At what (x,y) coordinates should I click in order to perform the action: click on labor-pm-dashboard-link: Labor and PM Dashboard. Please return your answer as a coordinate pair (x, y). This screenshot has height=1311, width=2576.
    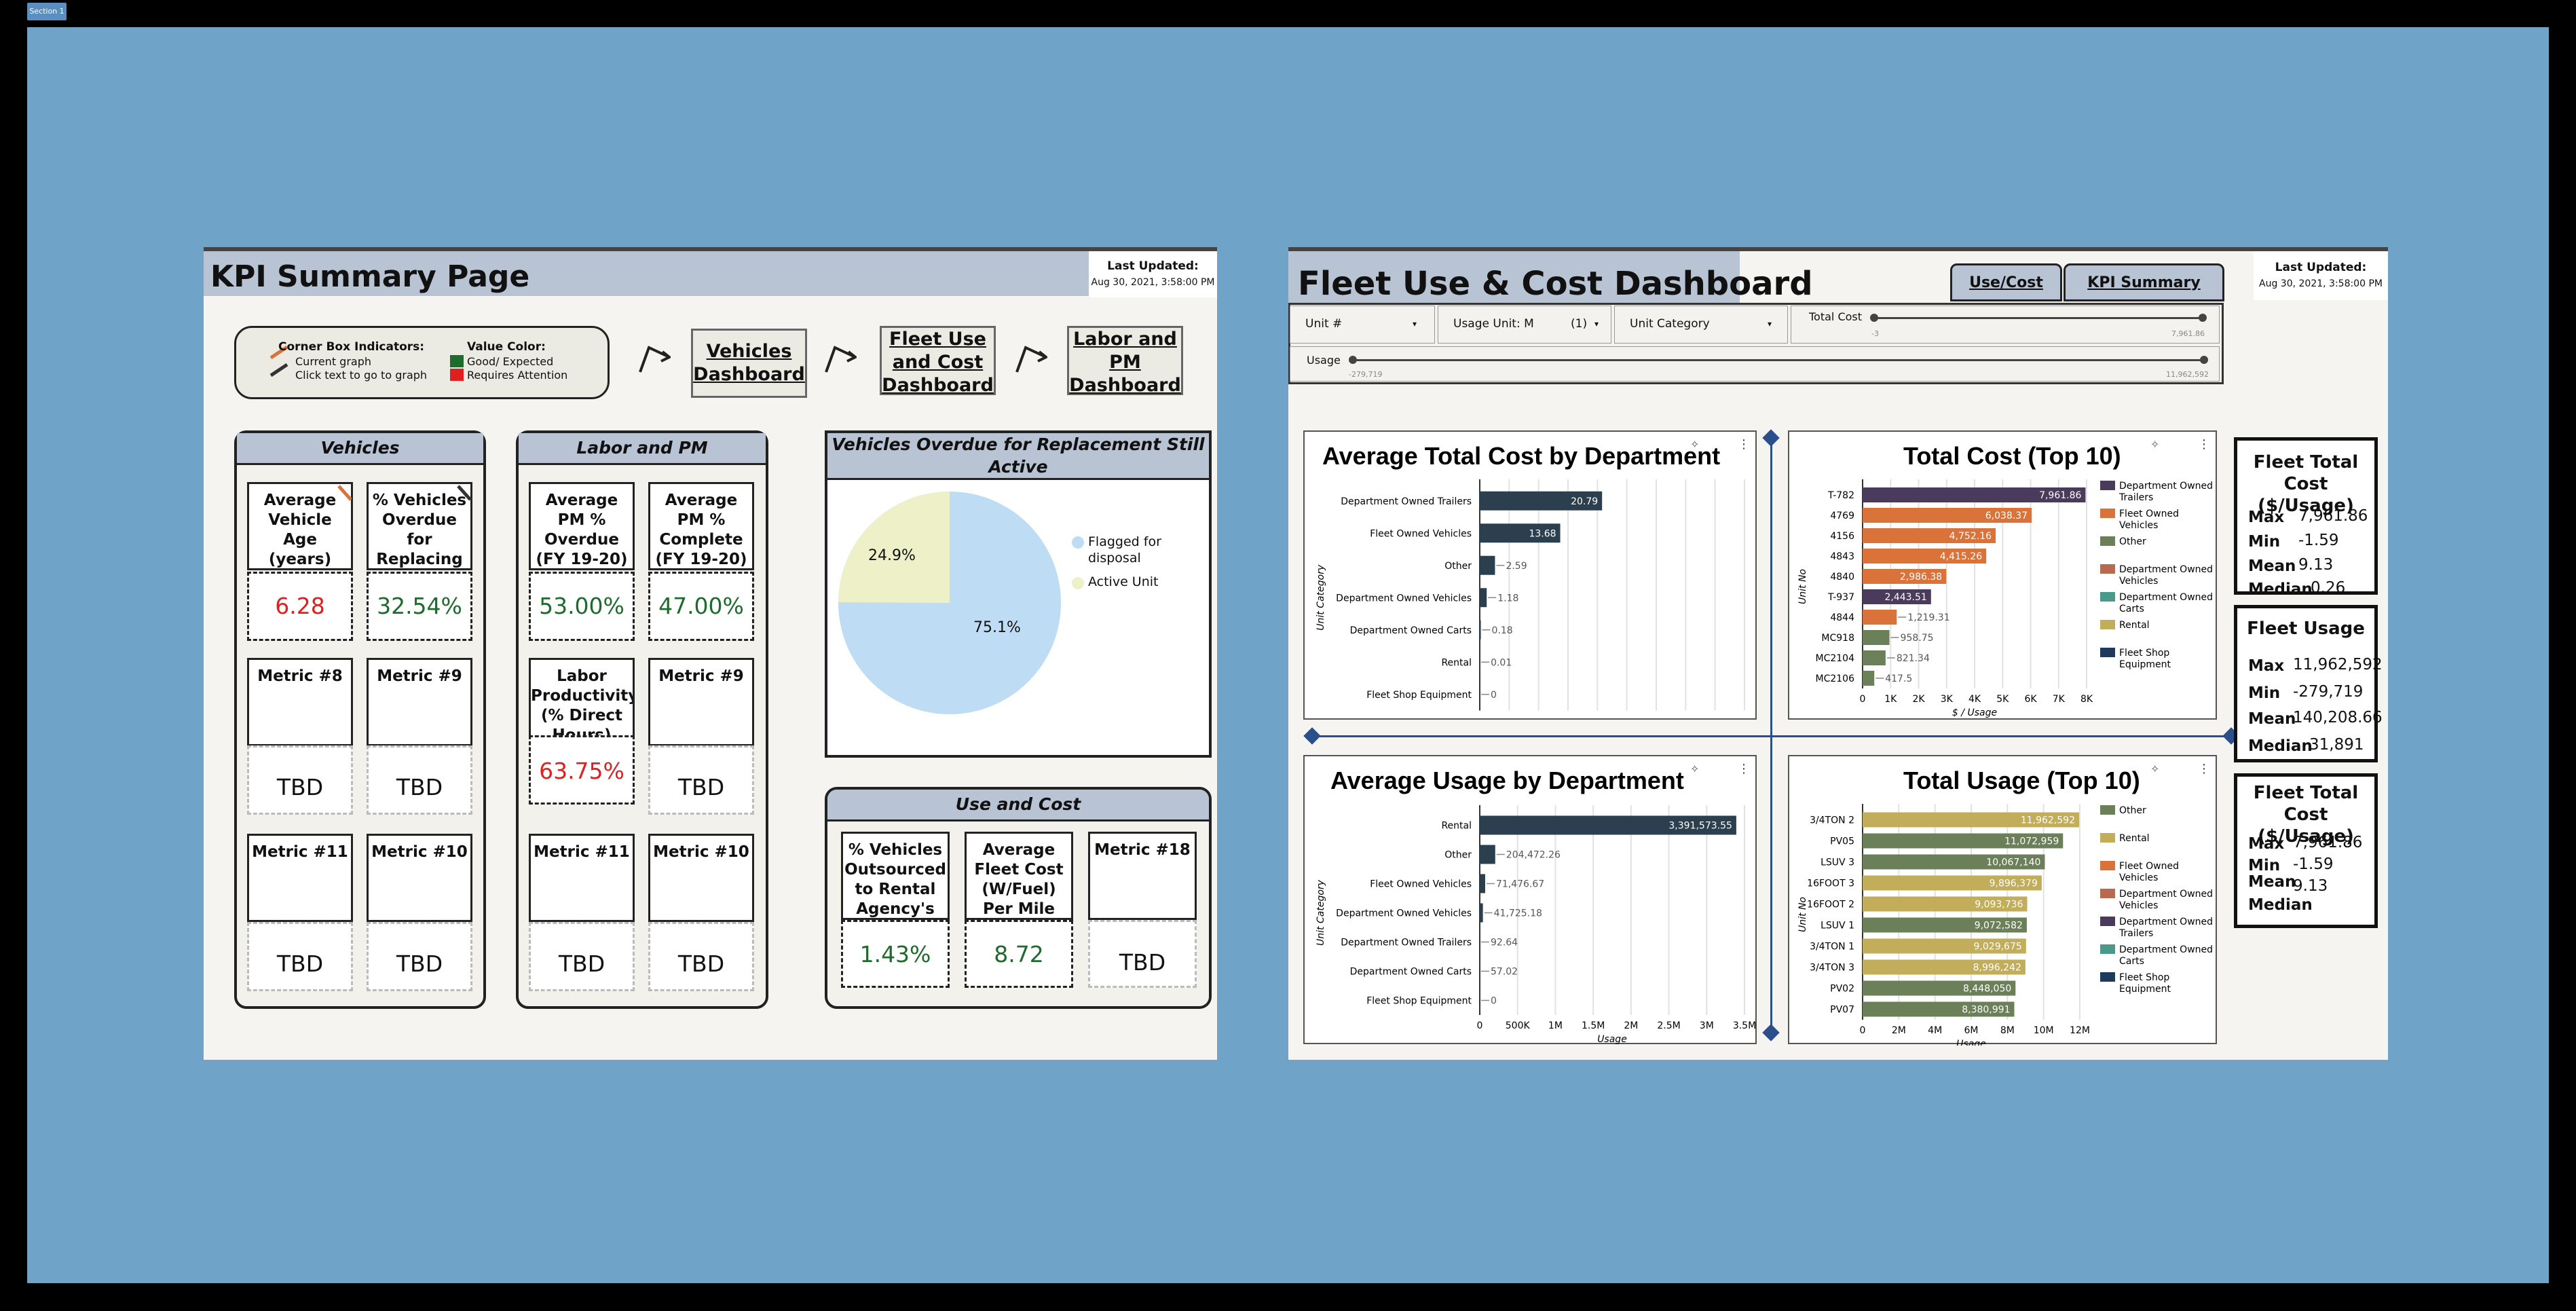
    Looking at the image, I should click on (1125, 361).